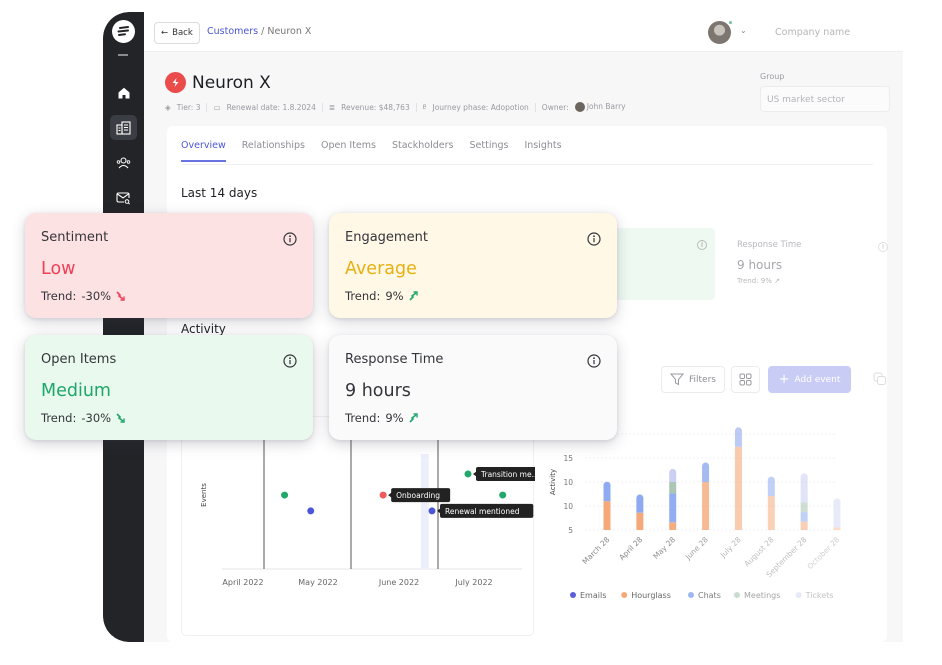  I want to click on plus-icon: +, so click(784, 379).